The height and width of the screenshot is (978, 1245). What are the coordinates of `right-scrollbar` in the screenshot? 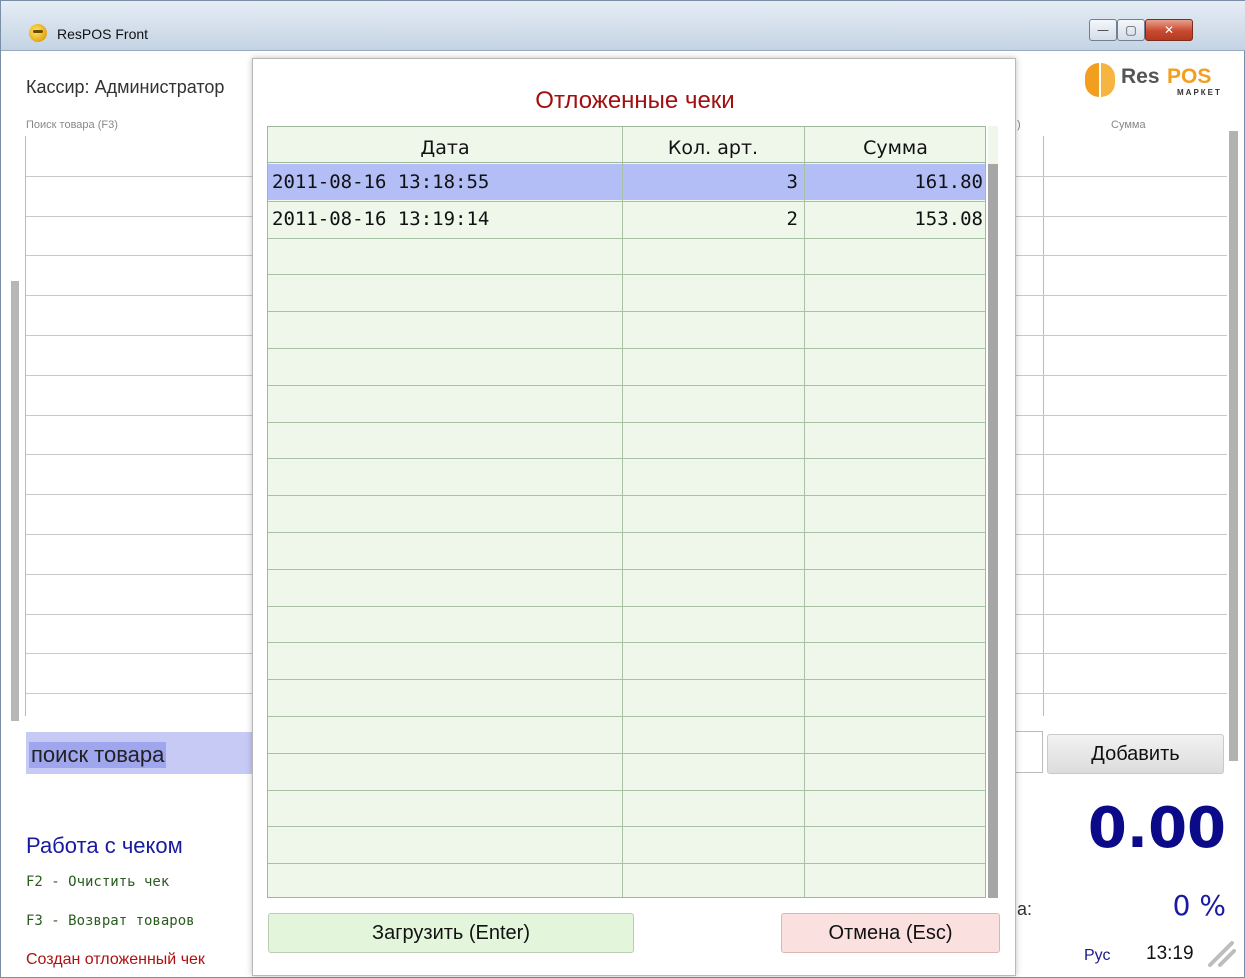 It's located at (1233, 446).